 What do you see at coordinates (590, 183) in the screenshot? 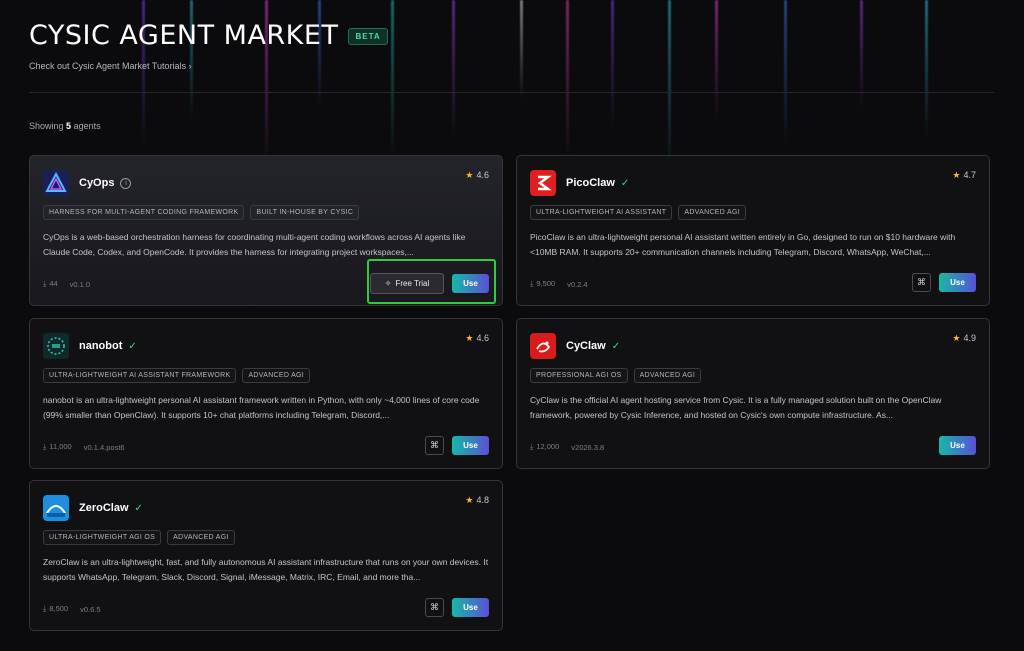
I see `agent-name: PicoClaw` at bounding box center [590, 183].